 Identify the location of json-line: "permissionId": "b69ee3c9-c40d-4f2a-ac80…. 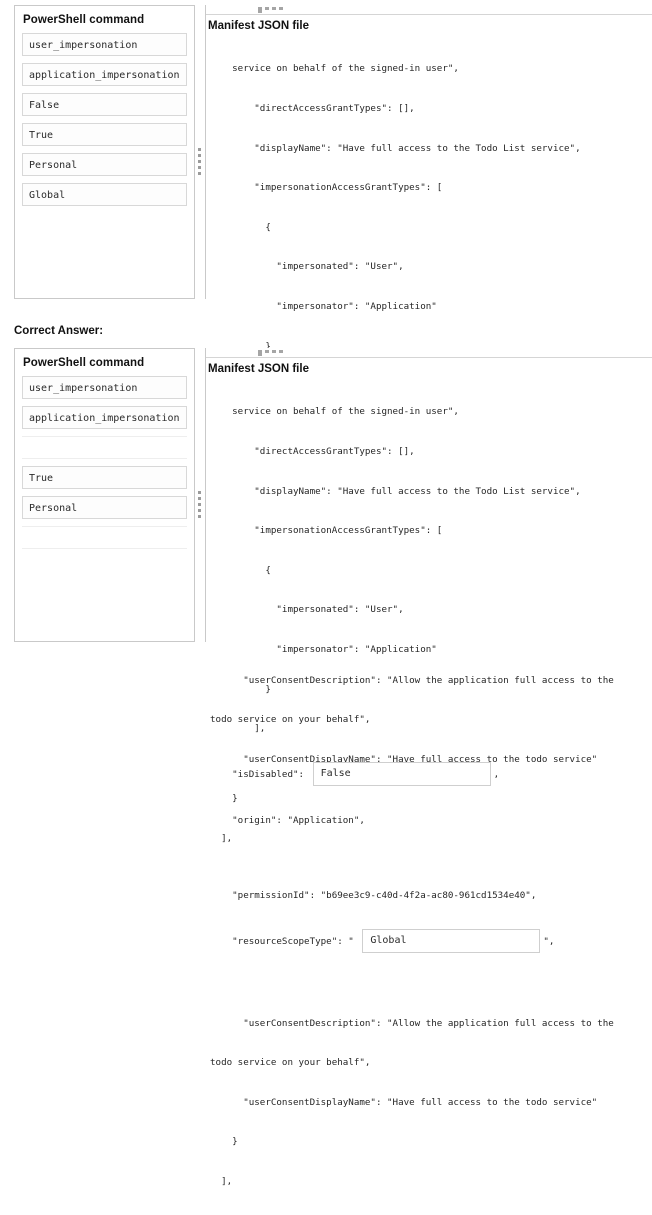
(373, 896).